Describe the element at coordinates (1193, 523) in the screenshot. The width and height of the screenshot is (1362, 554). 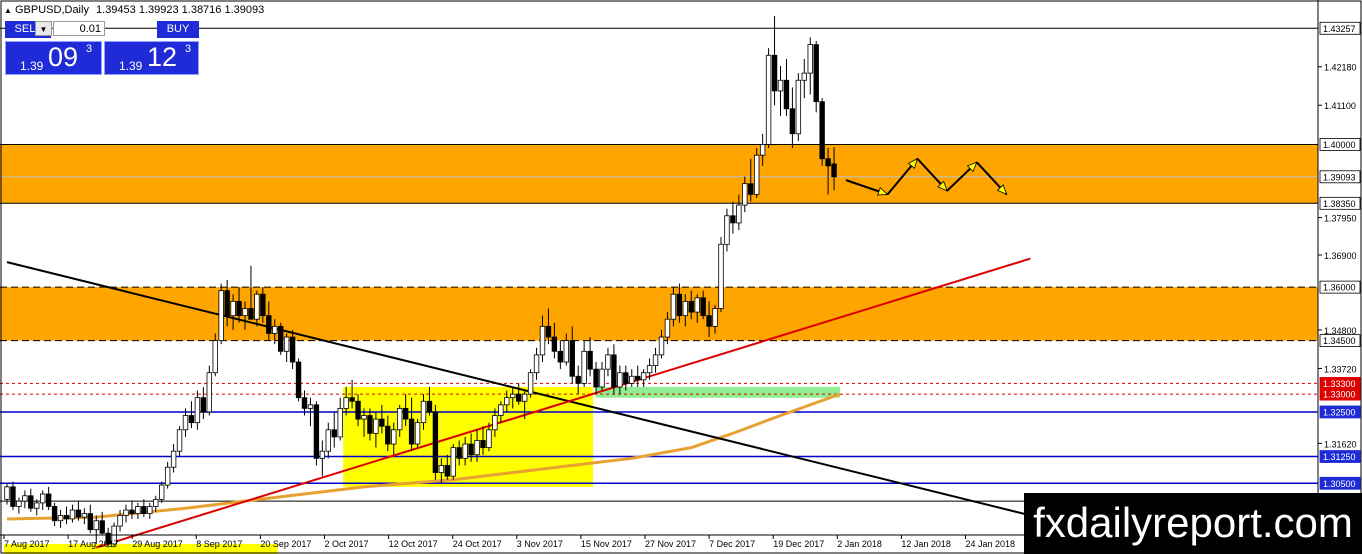
I see `watermark: fxdailyreport.com` at that location.